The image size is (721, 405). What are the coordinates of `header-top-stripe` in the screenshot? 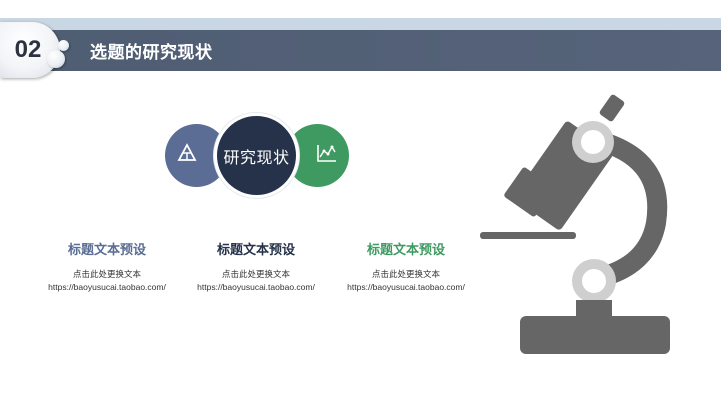 It's located at (360, 24).